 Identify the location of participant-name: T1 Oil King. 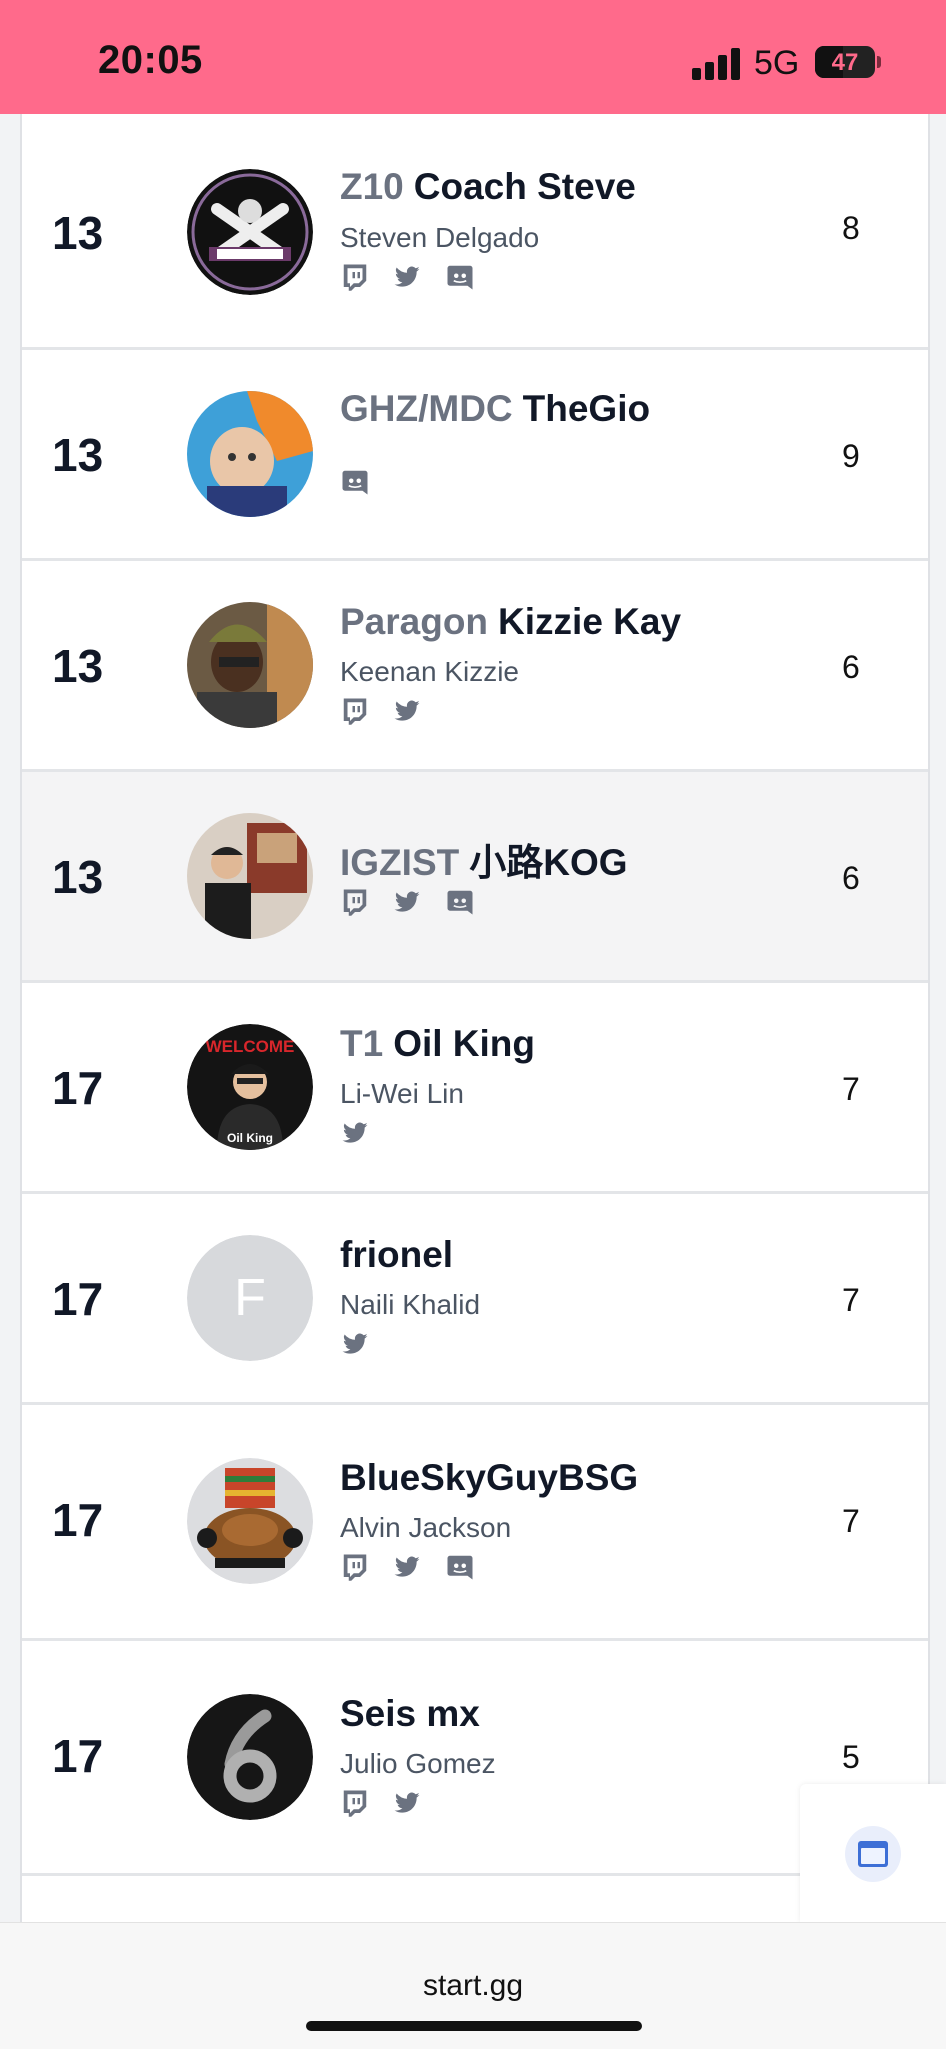
(437, 1044).